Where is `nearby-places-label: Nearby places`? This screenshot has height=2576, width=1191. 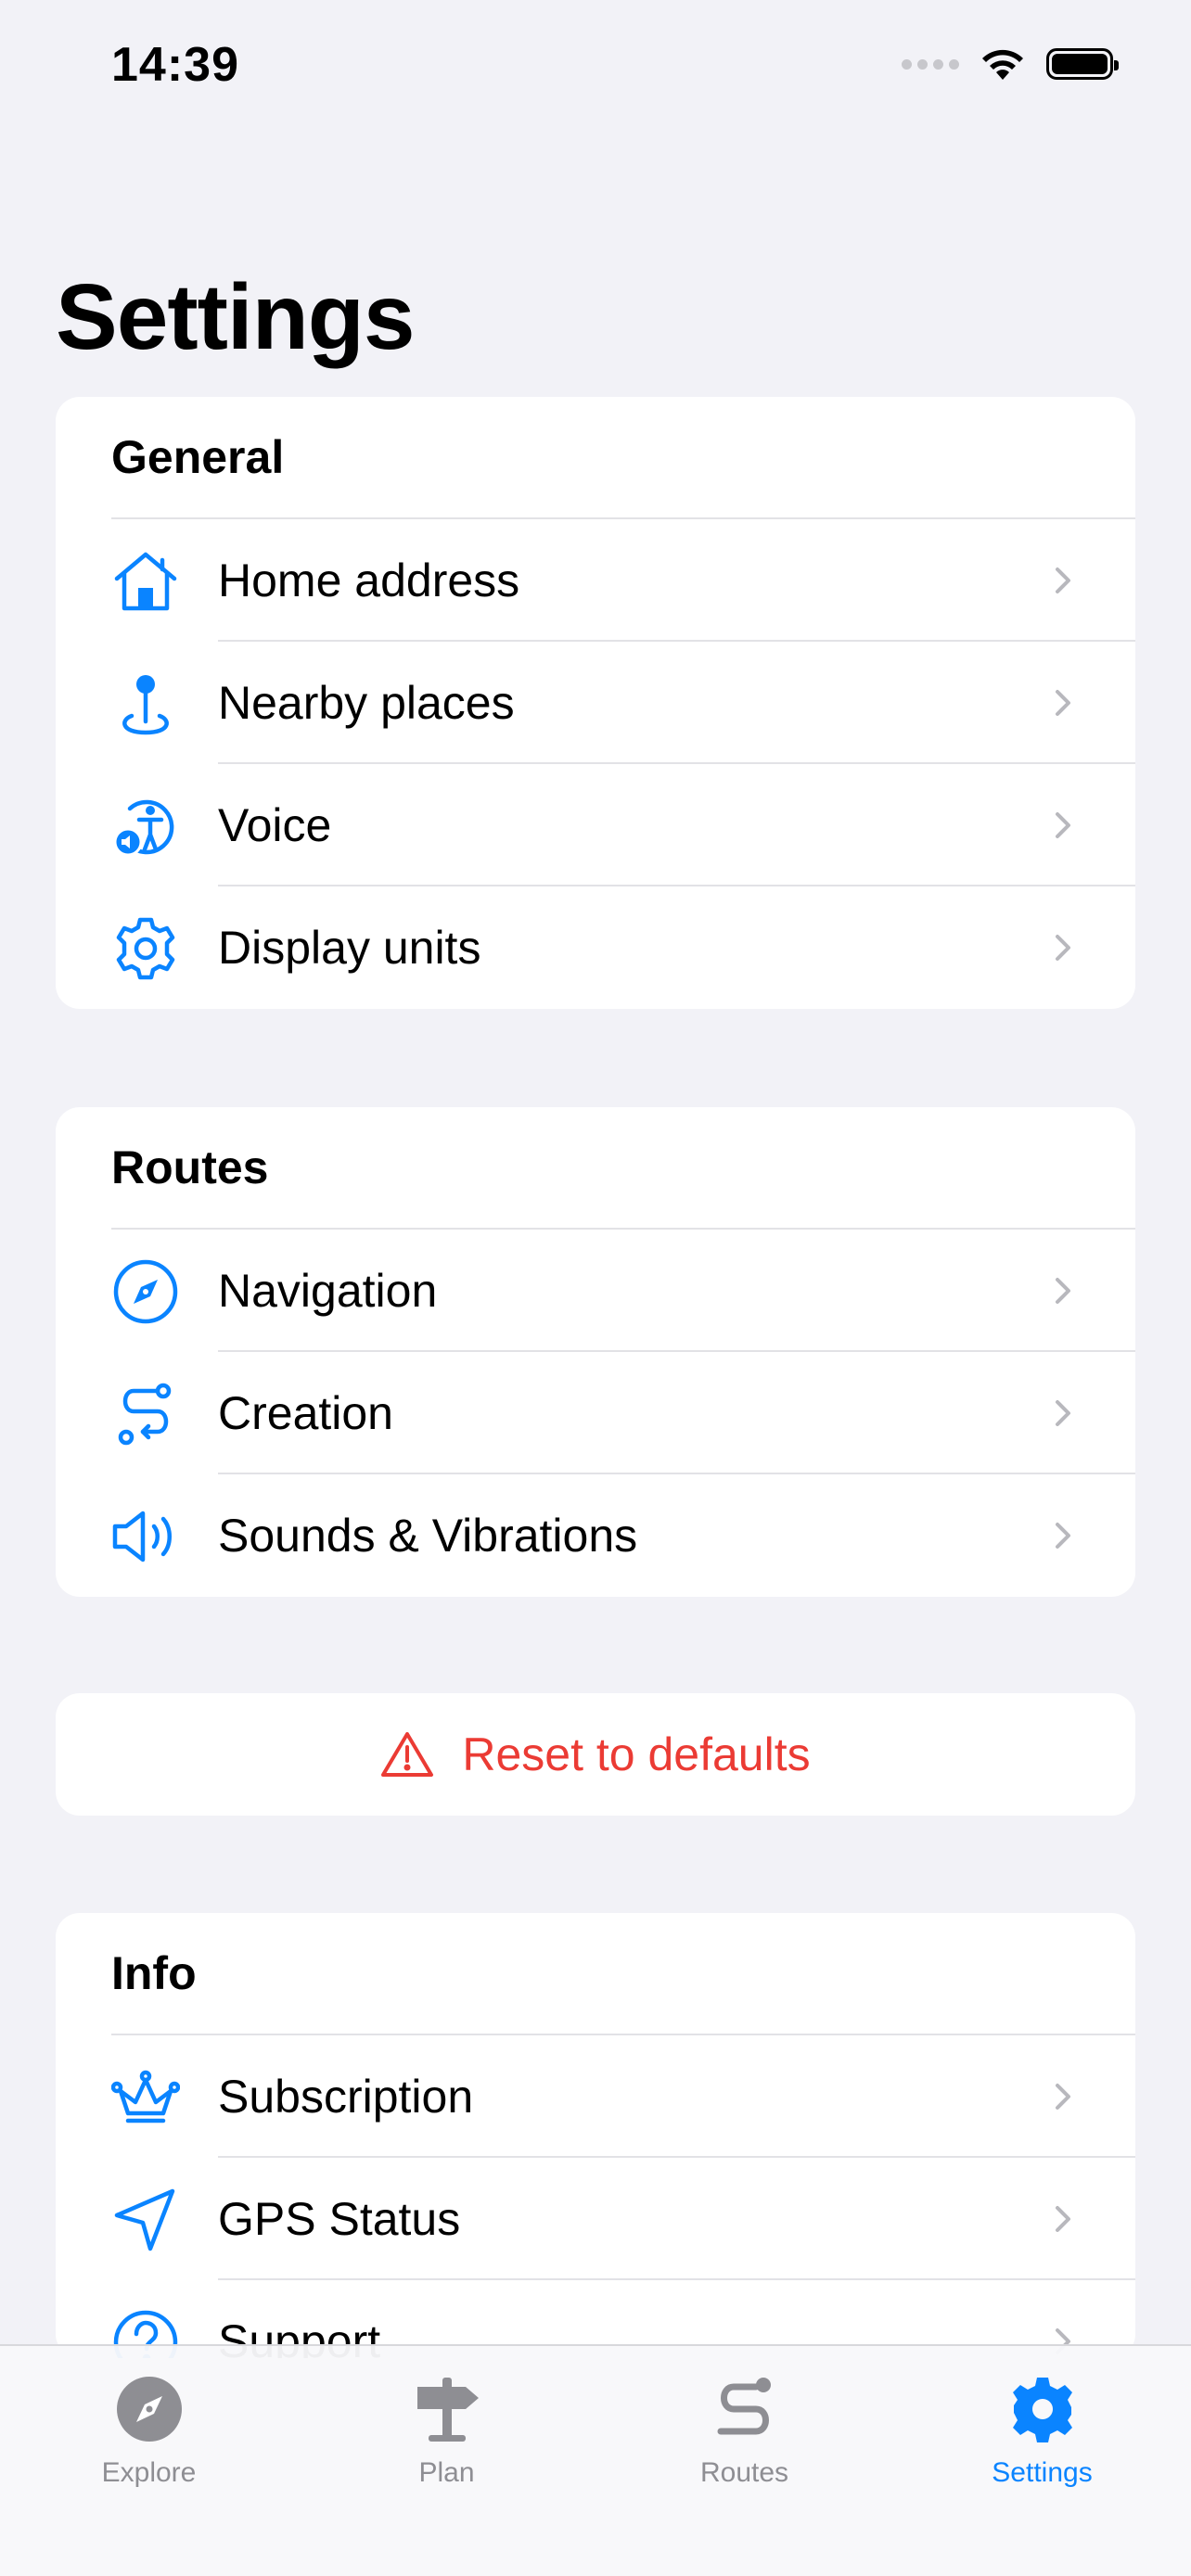
nearby-places-label: Nearby places is located at coordinates (366, 703).